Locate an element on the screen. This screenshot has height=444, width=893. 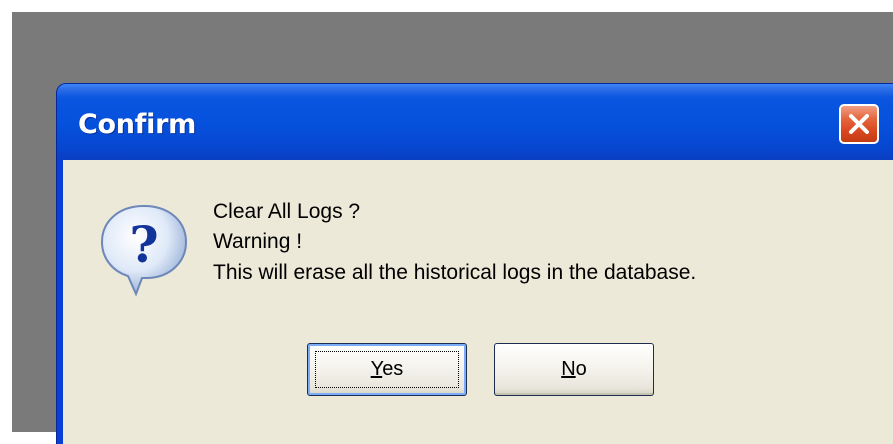
no-button: No is located at coordinates (574, 369).